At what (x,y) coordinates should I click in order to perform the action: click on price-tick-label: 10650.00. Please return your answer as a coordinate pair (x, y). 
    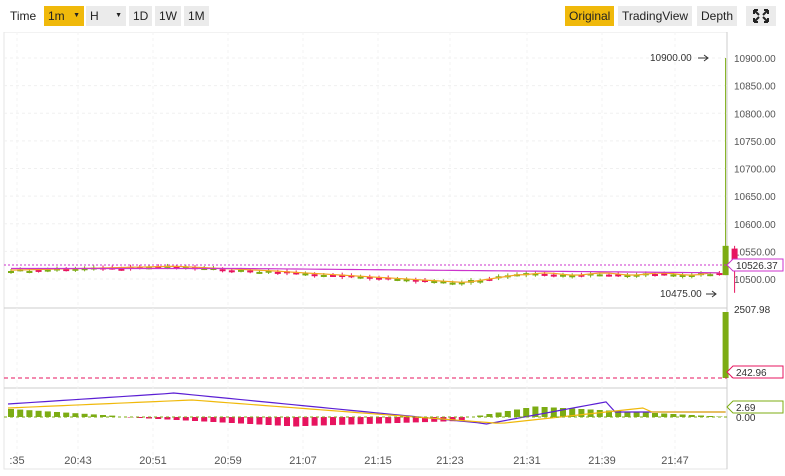
    Looking at the image, I should click on (755, 197).